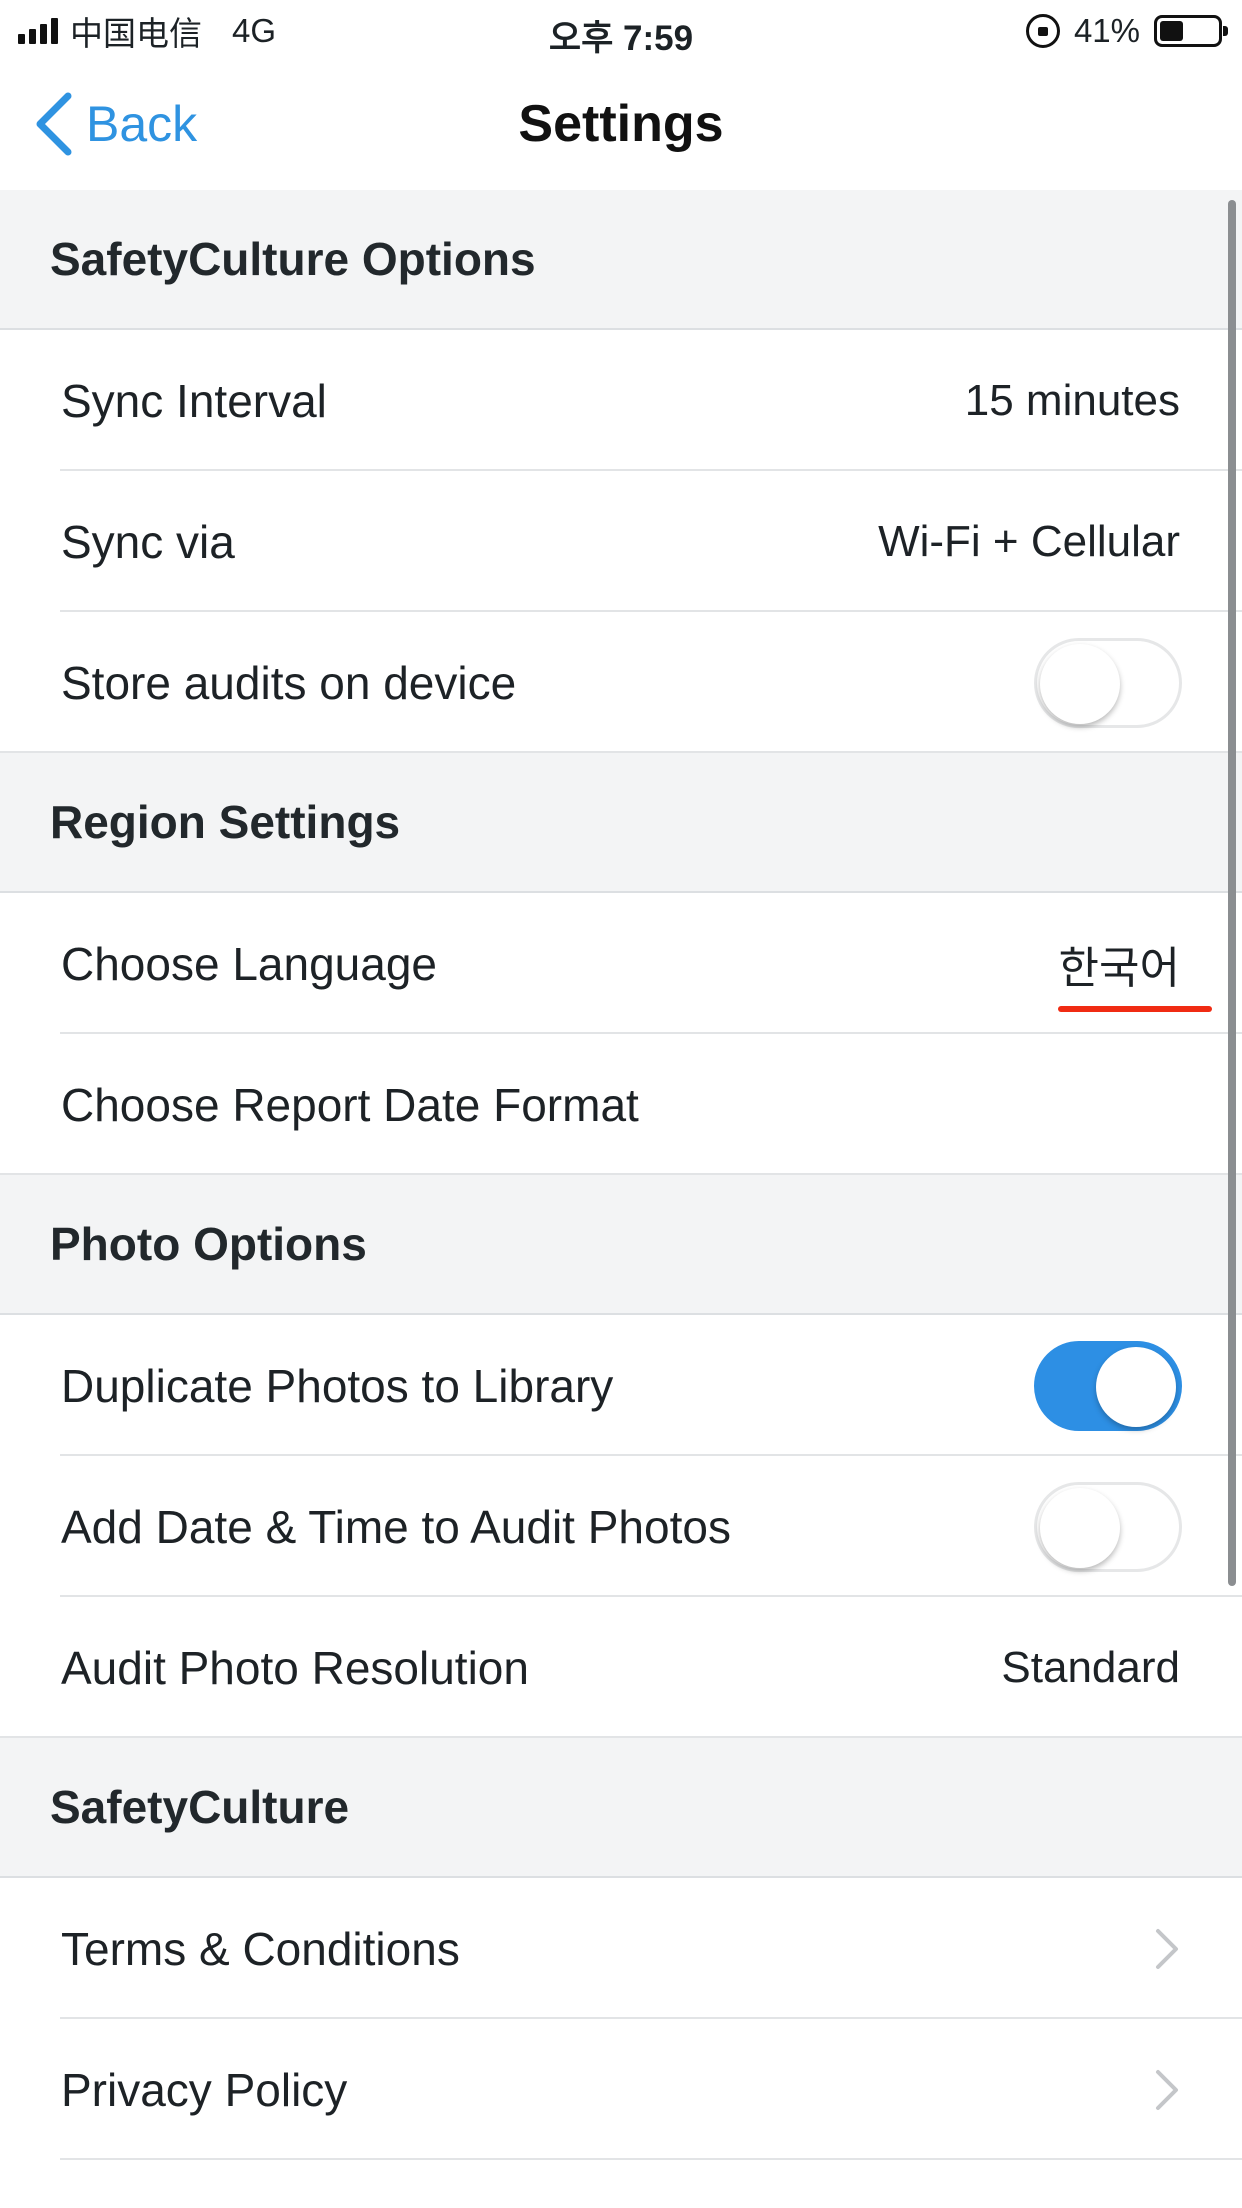 The width and height of the screenshot is (1242, 2208). What do you see at coordinates (621, 400) in the screenshot?
I see `row-sync-interval: Sync Interval 15 minutes` at bounding box center [621, 400].